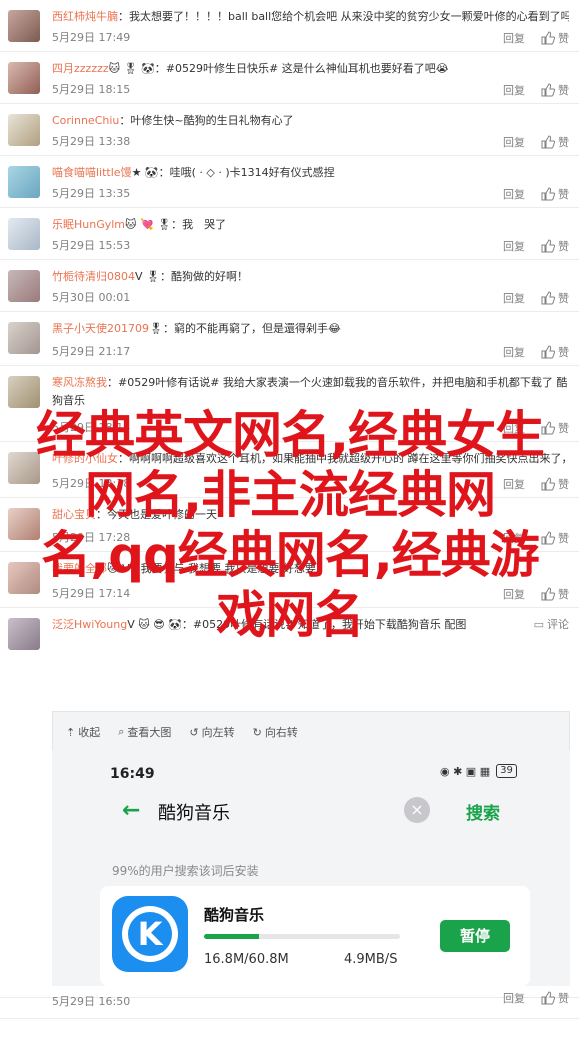  Describe the element at coordinates (88, 224) in the screenshot. I see `comment-username: 乐眠HunGylm` at that location.